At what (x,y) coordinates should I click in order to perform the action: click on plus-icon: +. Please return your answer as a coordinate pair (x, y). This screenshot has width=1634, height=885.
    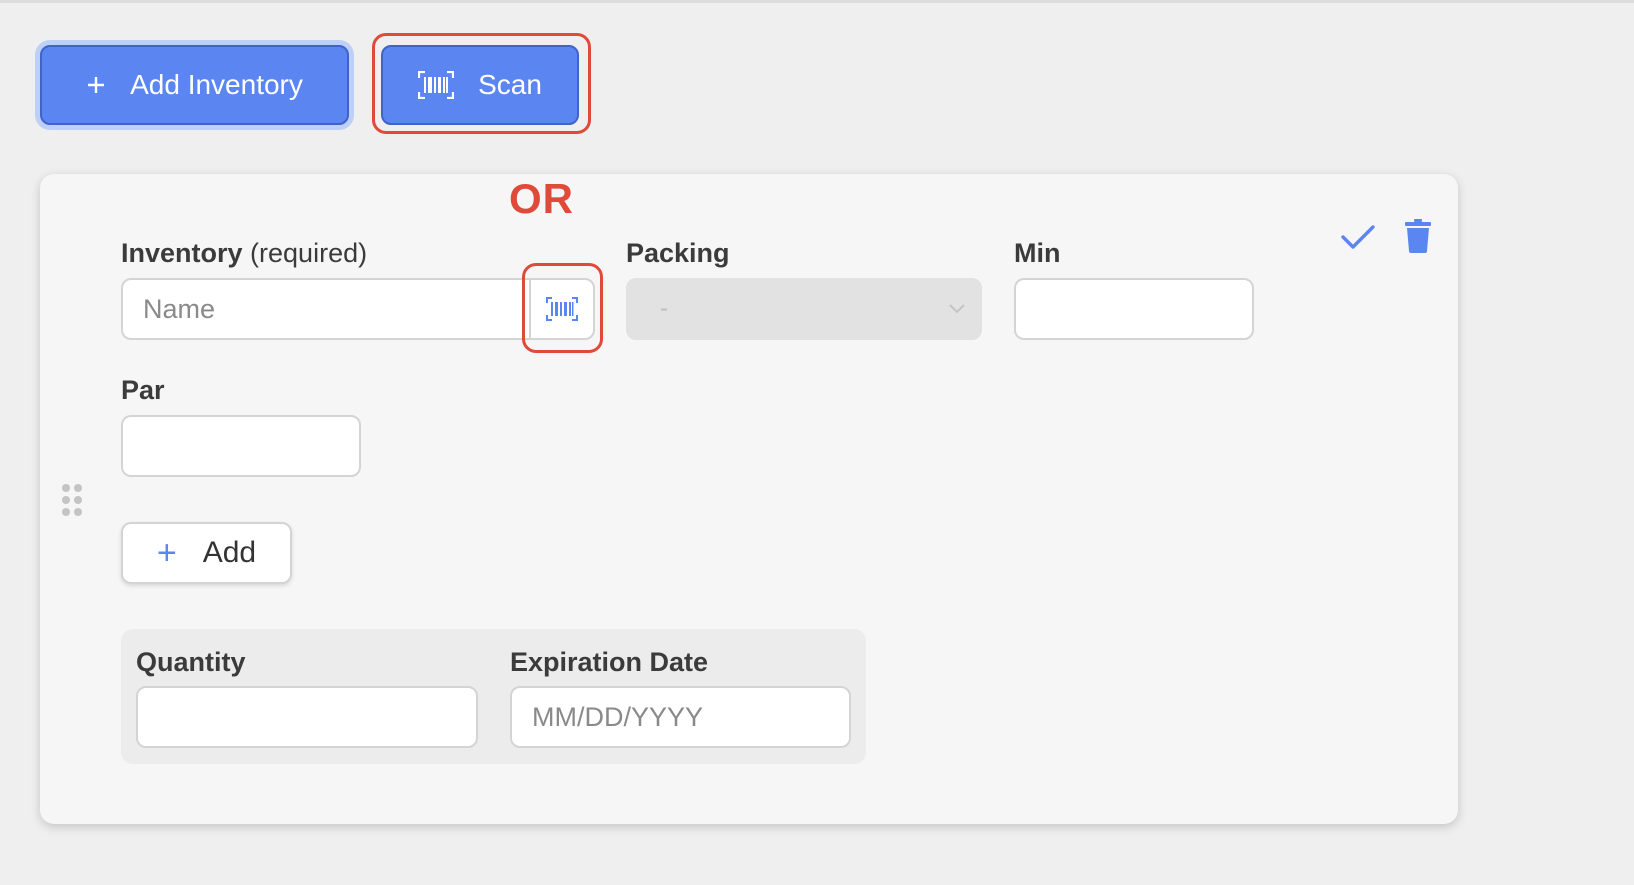
    Looking at the image, I should click on (166, 552).